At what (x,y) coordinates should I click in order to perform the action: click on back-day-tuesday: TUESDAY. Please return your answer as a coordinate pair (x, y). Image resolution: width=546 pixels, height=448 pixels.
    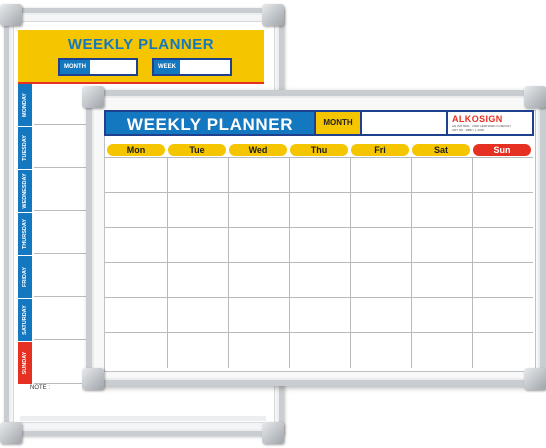
    Looking at the image, I should click on (25, 148).